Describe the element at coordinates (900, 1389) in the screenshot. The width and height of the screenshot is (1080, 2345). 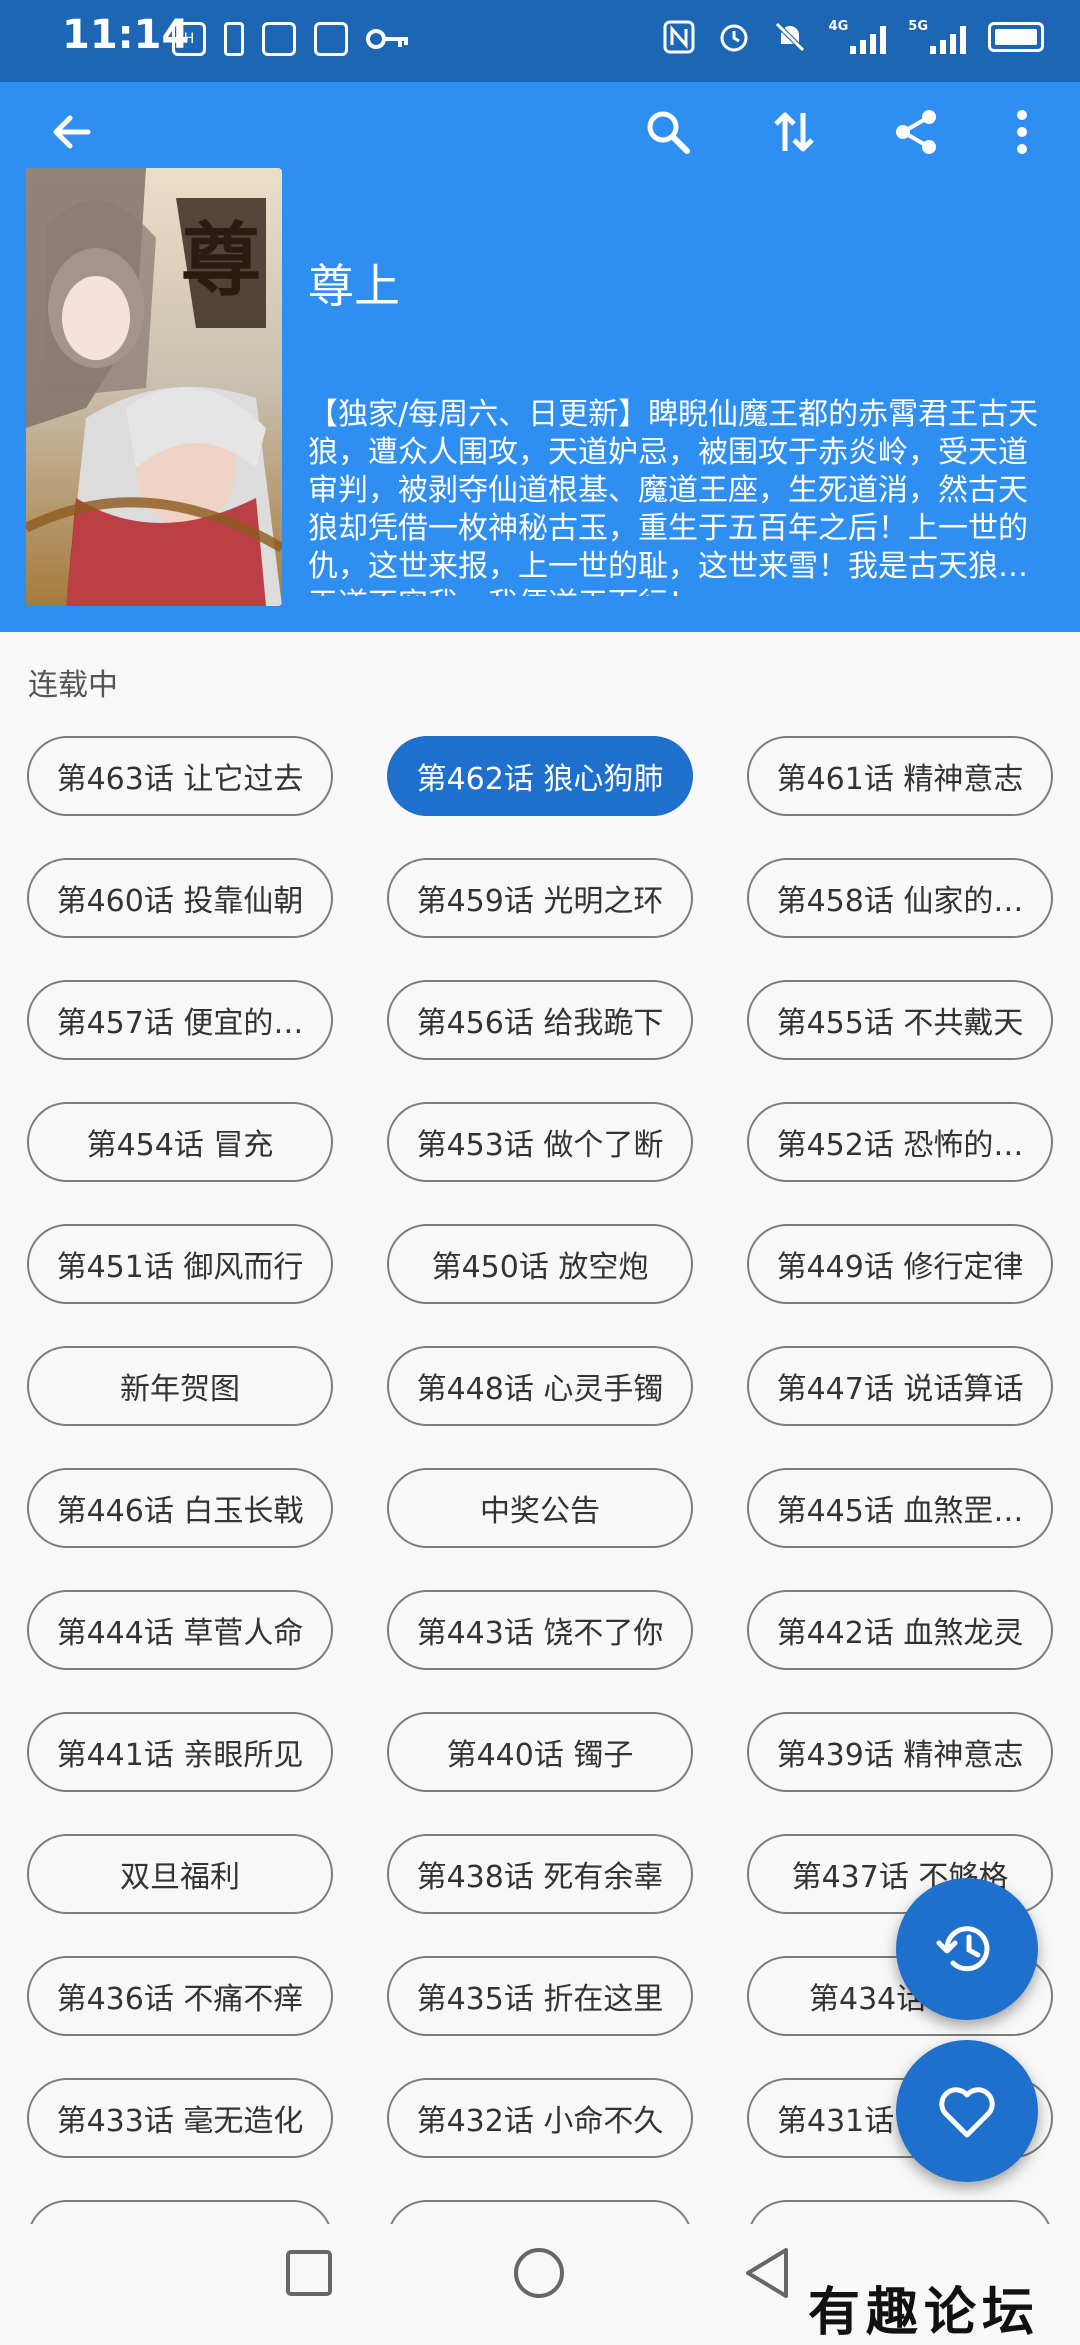
I see `chapter-label: 第447话 说话算话` at that location.